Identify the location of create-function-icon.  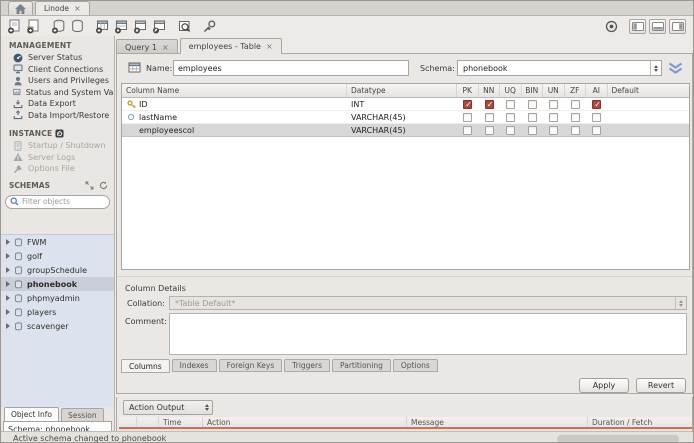
(159, 26).